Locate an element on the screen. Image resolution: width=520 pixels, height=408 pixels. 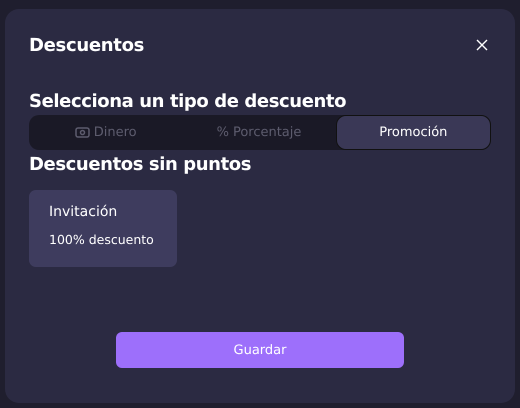
save-button: Guardar is located at coordinates (260, 350).